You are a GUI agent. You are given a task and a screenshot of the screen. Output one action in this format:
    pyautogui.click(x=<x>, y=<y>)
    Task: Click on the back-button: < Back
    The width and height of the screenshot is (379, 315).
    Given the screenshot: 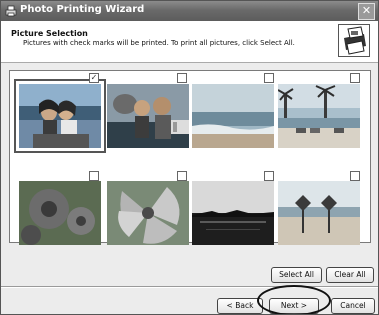 What is the action you would take?
    pyautogui.click(x=240, y=306)
    